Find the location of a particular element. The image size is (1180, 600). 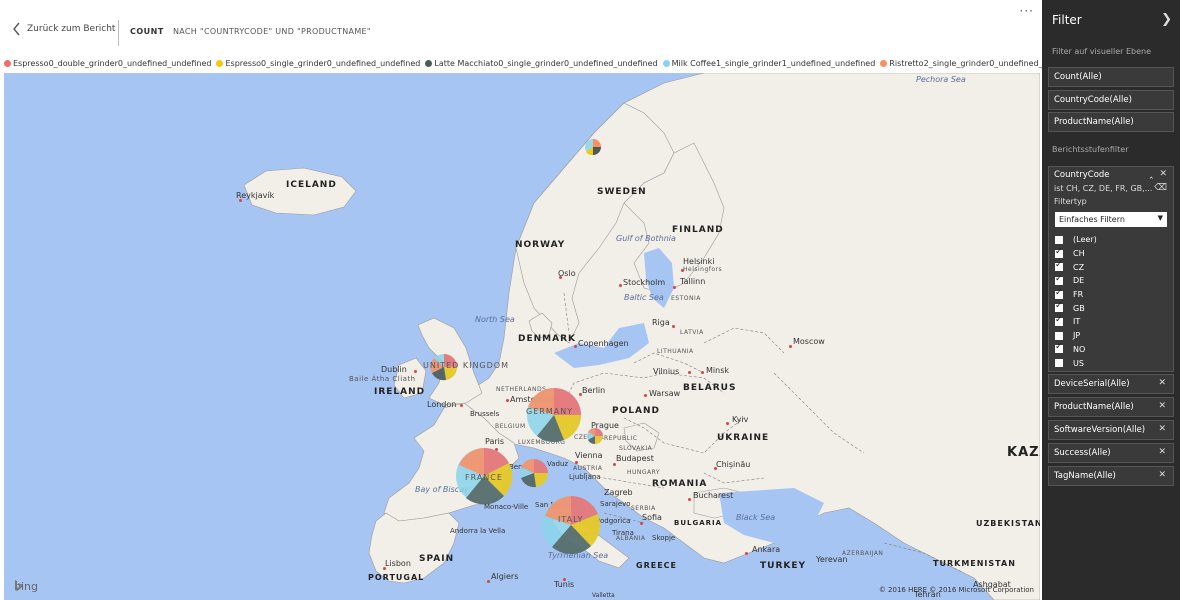

filter-card-deviceserial: DeviceSerial(Alle) ✕ is located at coordinates (1111, 384).